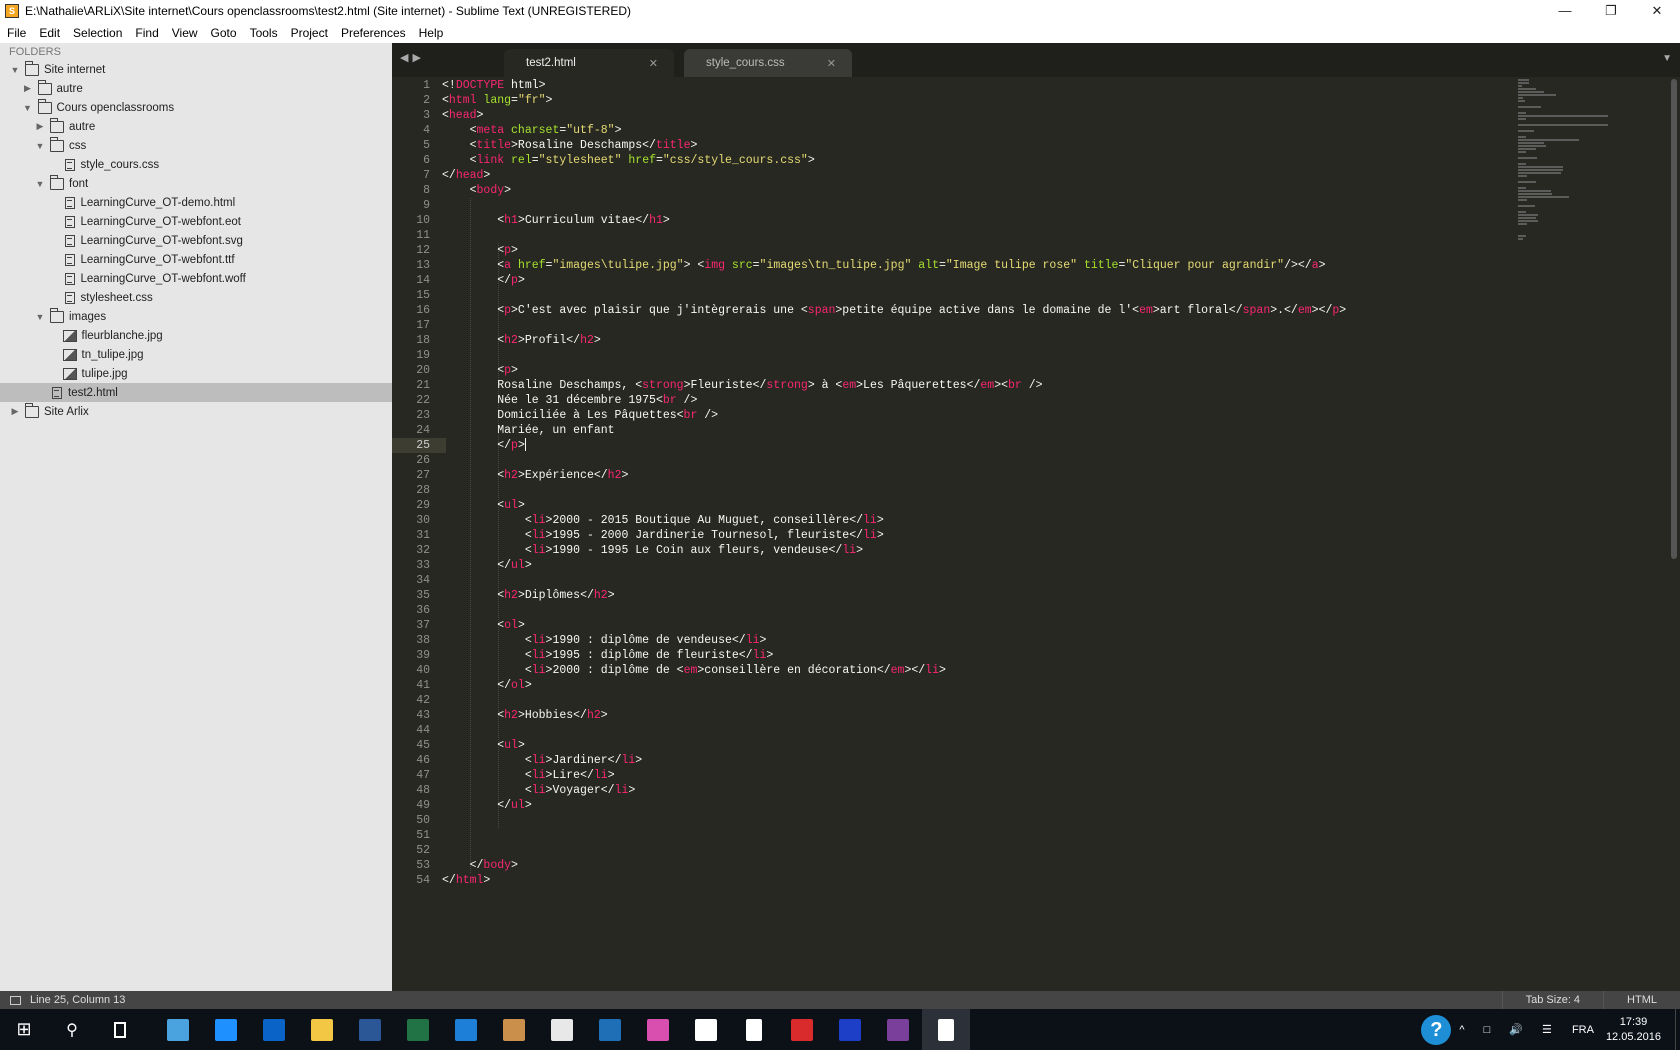 Image resolution: width=1680 pixels, height=1050 pixels. What do you see at coordinates (196, 259) in the screenshot?
I see `sidebar-item: LearningCurve_OT-webfont.ttf` at bounding box center [196, 259].